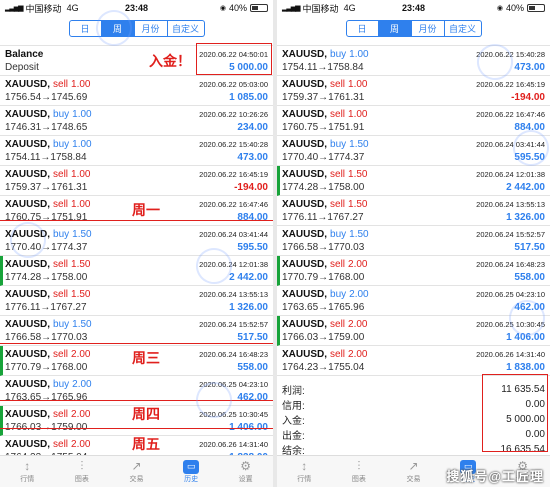 The width and height of the screenshot is (550, 487). What do you see at coordinates (245, 471) in the screenshot?
I see `nav-settings: ⚙ 设置` at bounding box center [245, 471].